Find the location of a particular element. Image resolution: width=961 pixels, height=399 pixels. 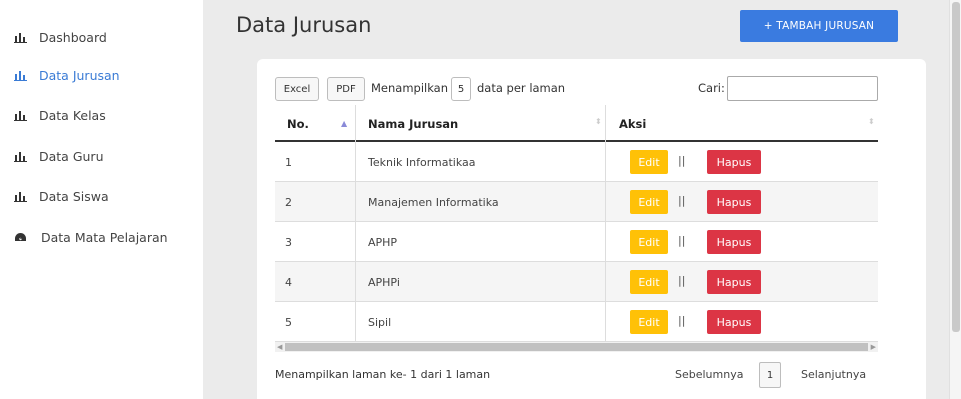

sidebar-item-data-guru: Data Guru is located at coordinates (59, 156).